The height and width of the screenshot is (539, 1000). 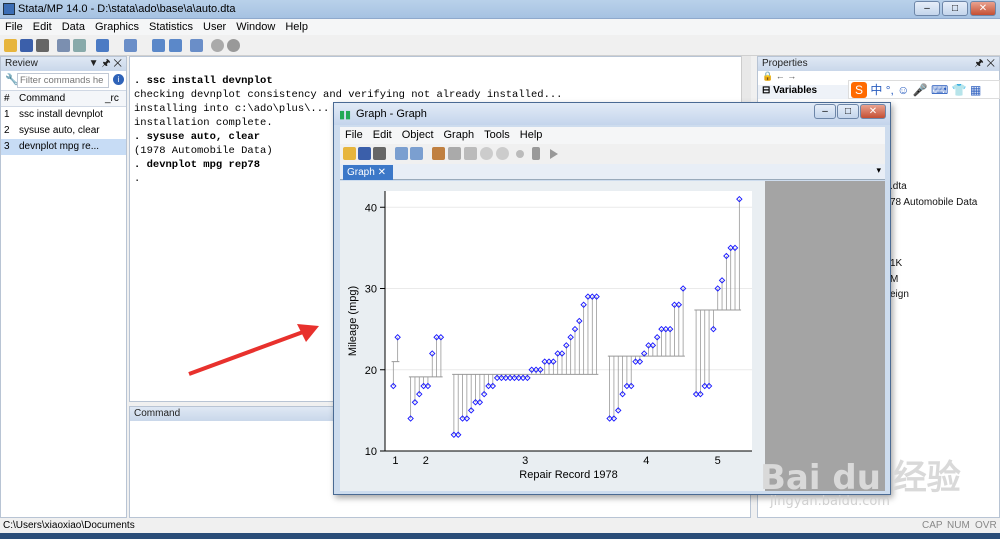 What do you see at coordinates (470, 153) in the screenshot?
I see `pointer-icon` at bounding box center [470, 153].